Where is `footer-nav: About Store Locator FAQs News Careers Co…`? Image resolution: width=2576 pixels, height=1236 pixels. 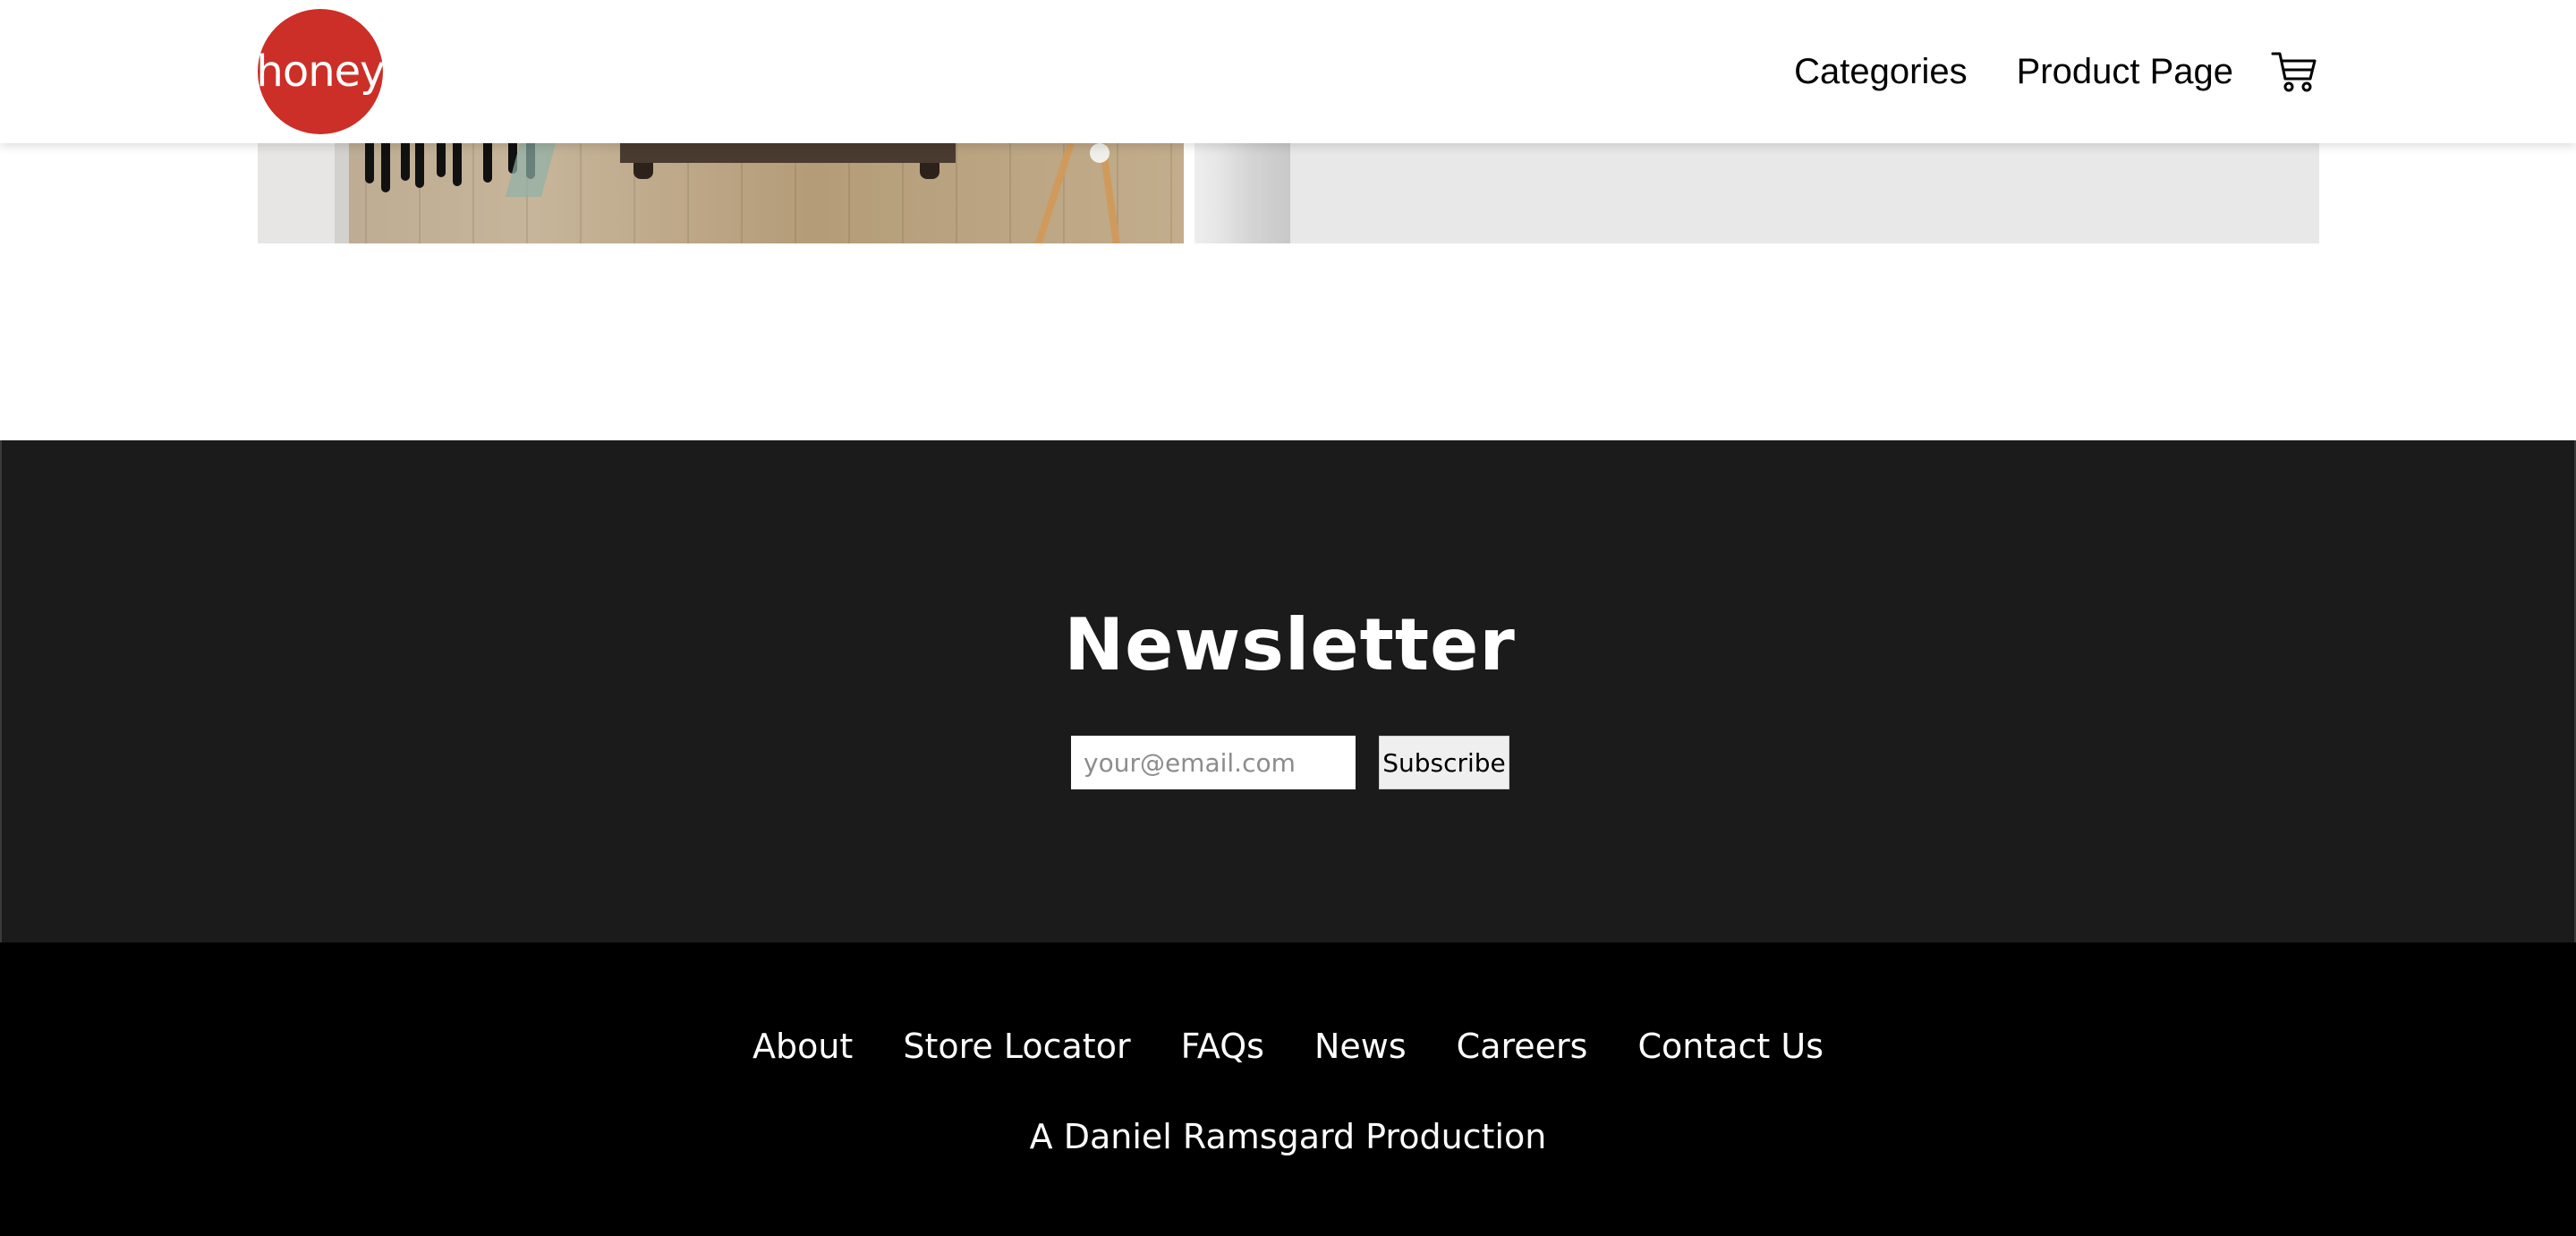 footer-nav: About Store Locator FAQs News Careers Co… is located at coordinates (1288, 1046).